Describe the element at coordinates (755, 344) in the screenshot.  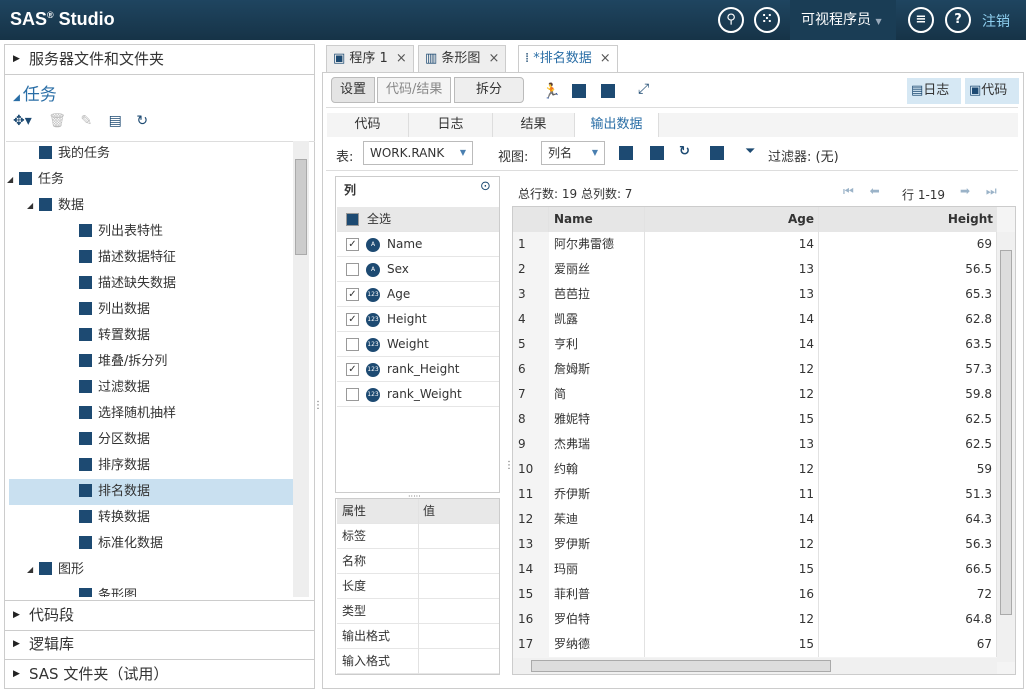
I see `table-row: 5 亨利 14 63.5` at that location.